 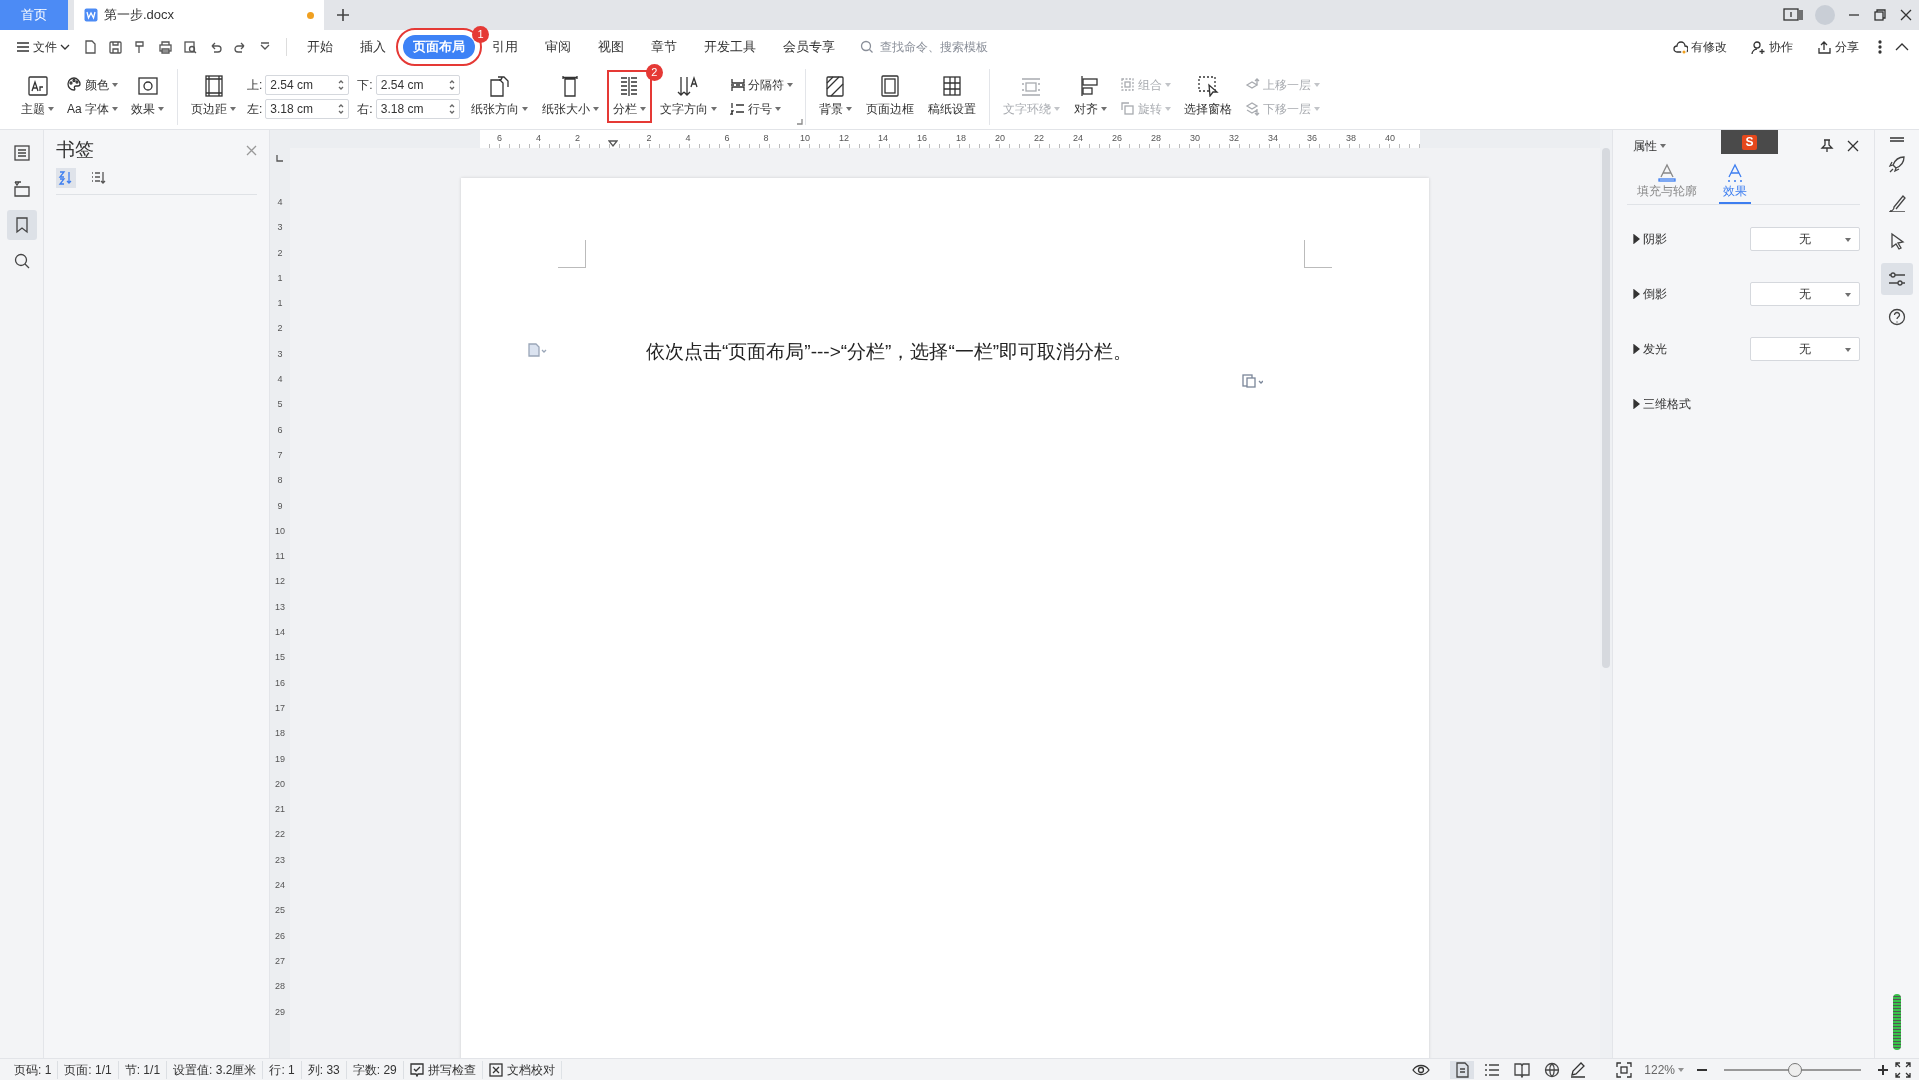 What do you see at coordinates (1902, 47) in the screenshot?
I see `collapse-icon` at bounding box center [1902, 47].